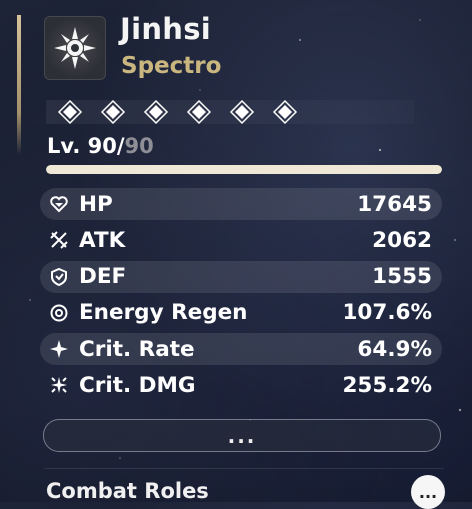 The width and height of the screenshot is (472, 509). Describe the element at coordinates (166, 29) in the screenshot. I see `character-name: Jinhsi` at that location.